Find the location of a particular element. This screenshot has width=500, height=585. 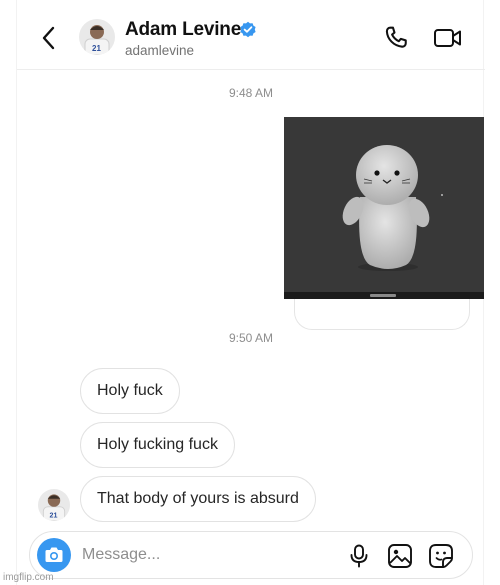

audio-call-button is located at coordinates (396, 38).